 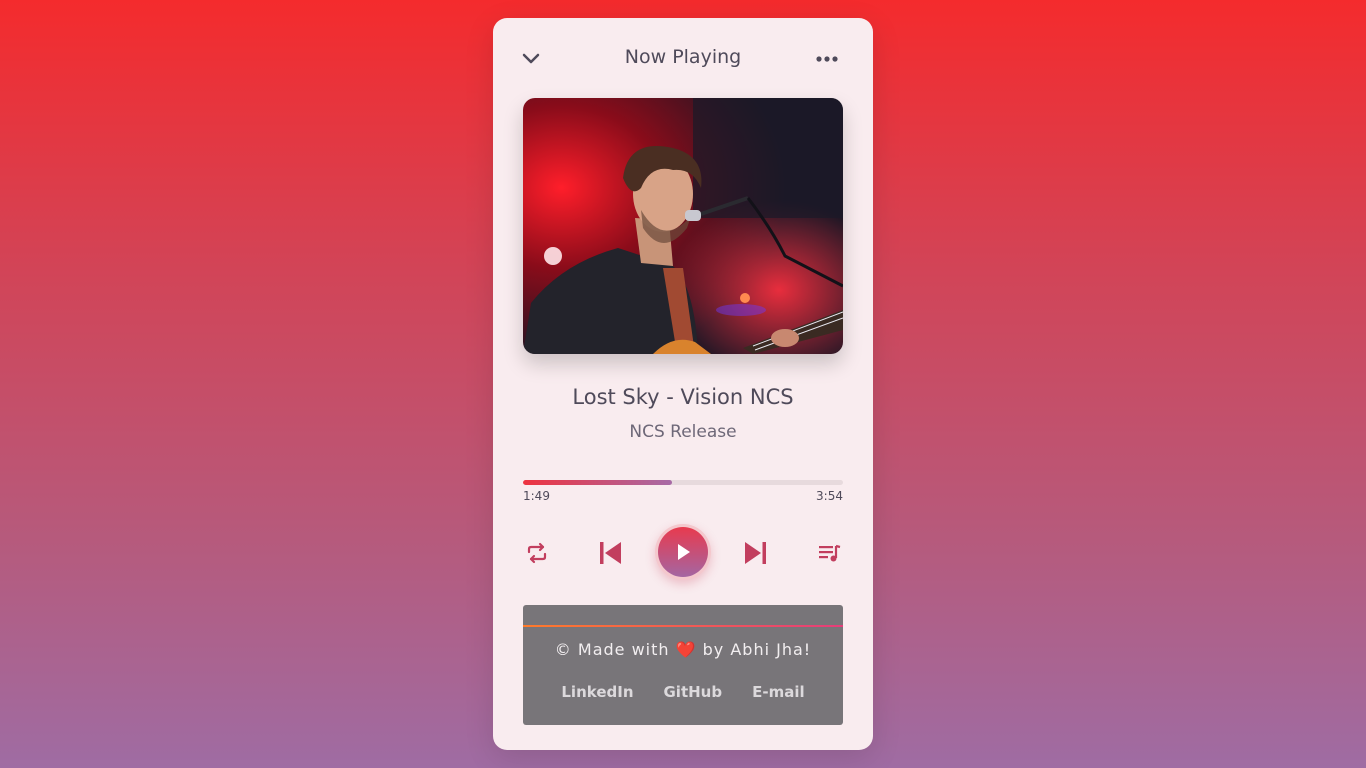 I want to click on skip-next-icon, so click(x=756, y=553).